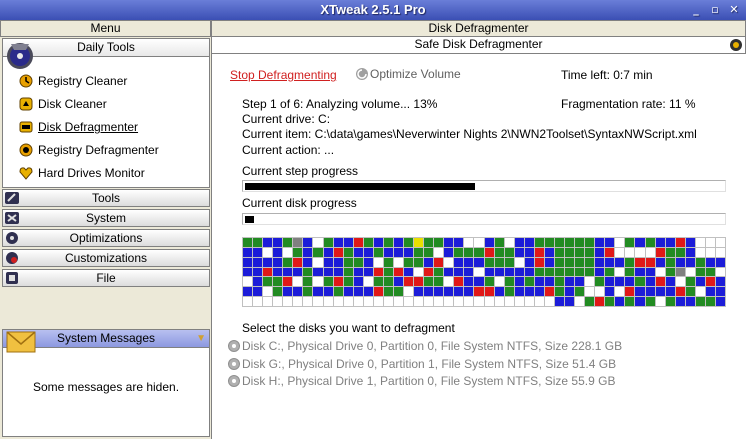  What do you see at coordinates (89, 150) in the screenshot?
I see `tool-registry-defragmenter: Registry Defragmenter` at bounding box center [89, 150].